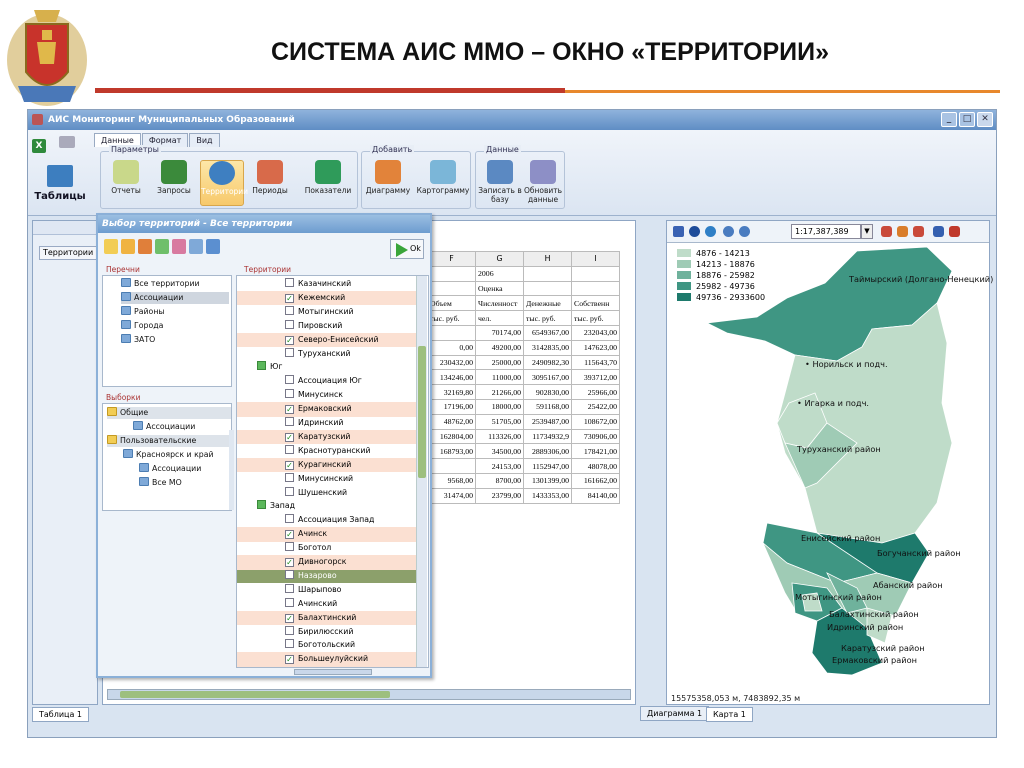 Image resolution: width=1024 pixels, height=768 pixels. I want to click on table-cell: 51705,00, so click(499, 421).